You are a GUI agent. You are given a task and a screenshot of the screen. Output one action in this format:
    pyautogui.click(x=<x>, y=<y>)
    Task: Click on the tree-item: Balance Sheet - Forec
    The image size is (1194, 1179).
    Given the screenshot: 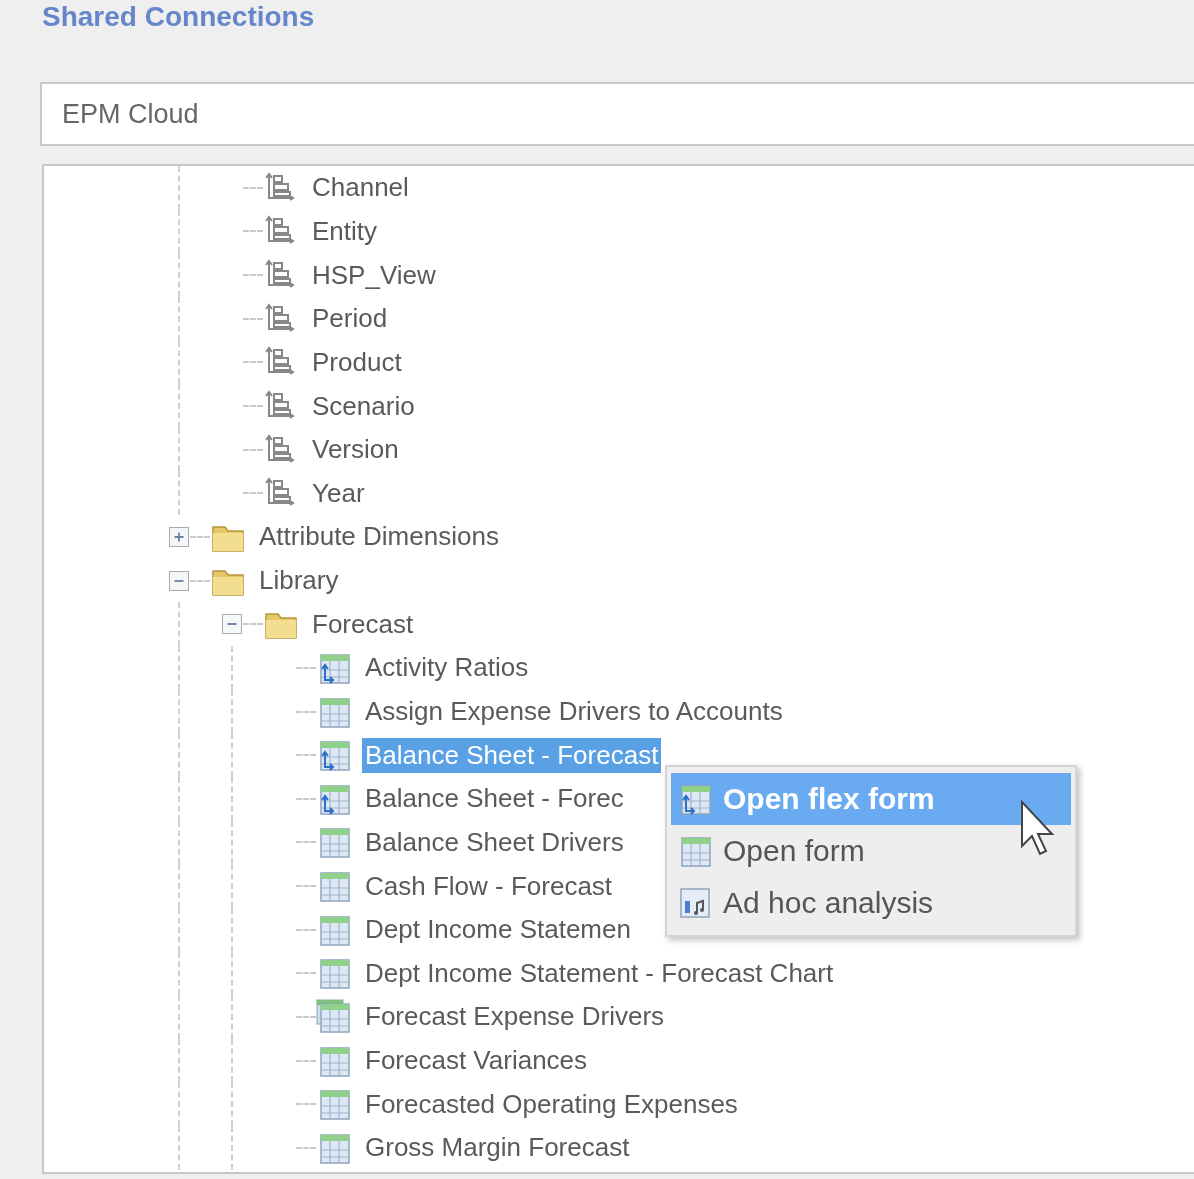 What is the action you would take?
    pyautogui.click(x=494, y=799)
    